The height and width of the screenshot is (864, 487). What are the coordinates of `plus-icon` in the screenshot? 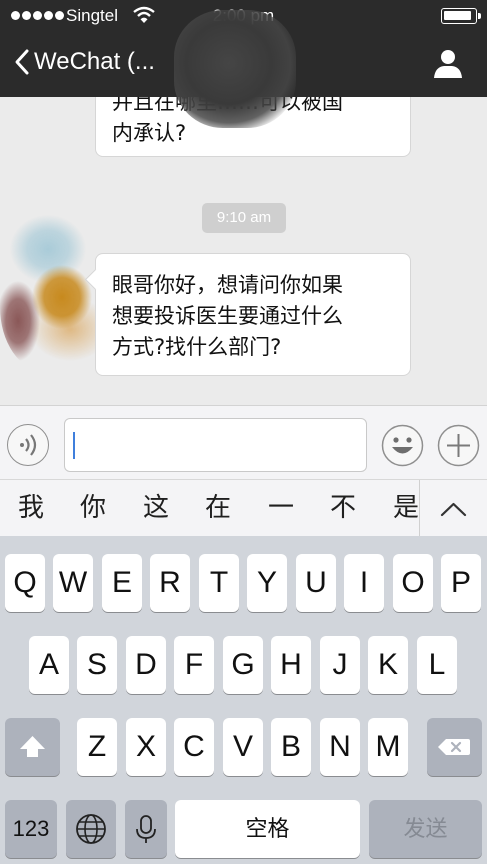 It's located at (458, 445).